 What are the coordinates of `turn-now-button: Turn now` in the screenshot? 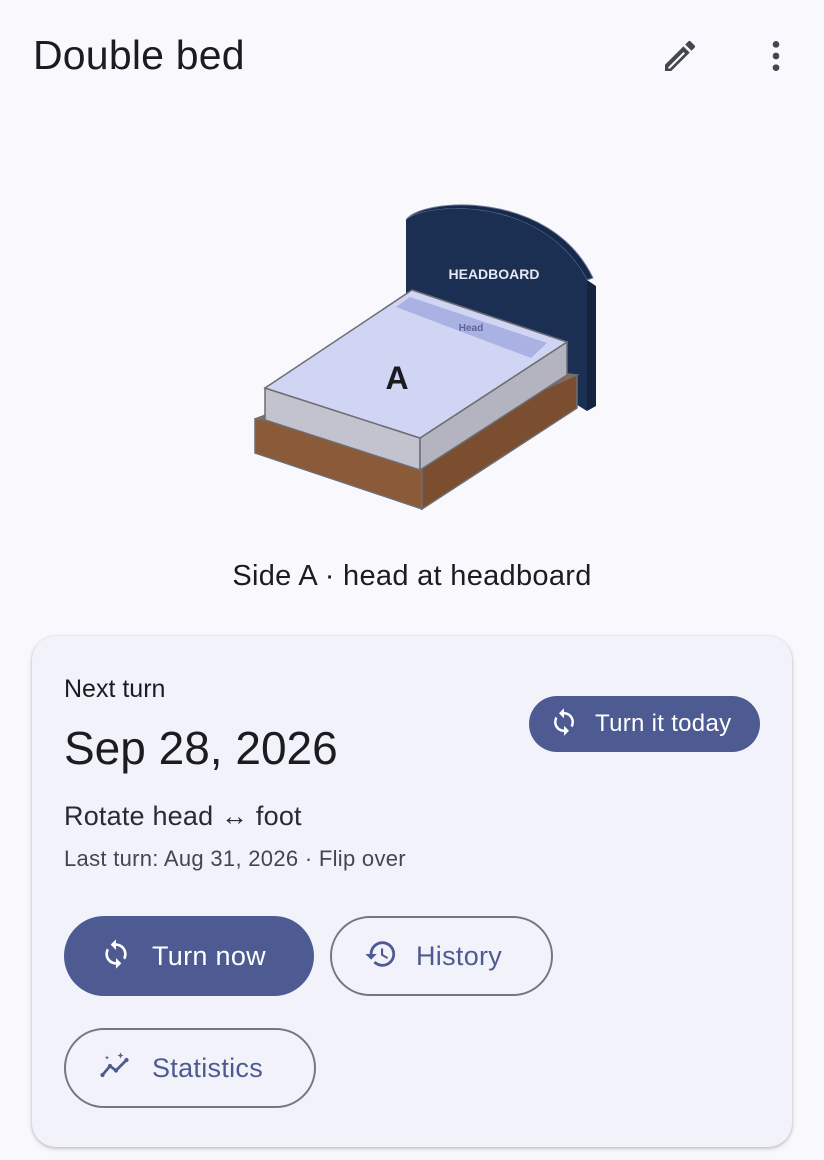 It's located at (189, 956).